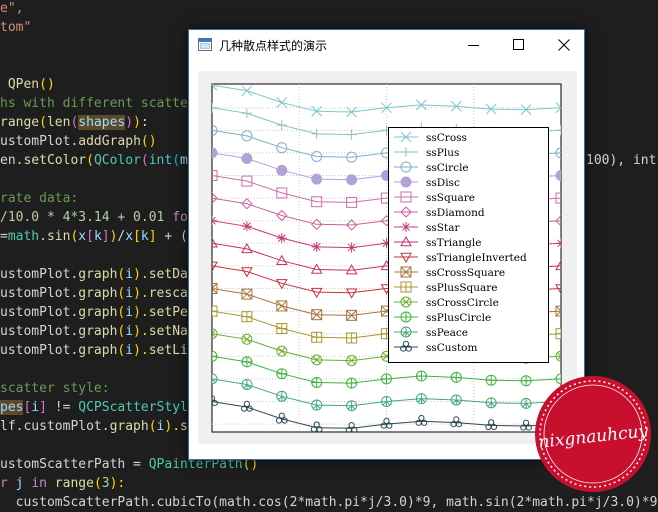 Image resolution: width=658 pixels, height=512 pixels. Describe the element at coordinates (129, 122) in the screenshot. I see `code-token: )` at that location.